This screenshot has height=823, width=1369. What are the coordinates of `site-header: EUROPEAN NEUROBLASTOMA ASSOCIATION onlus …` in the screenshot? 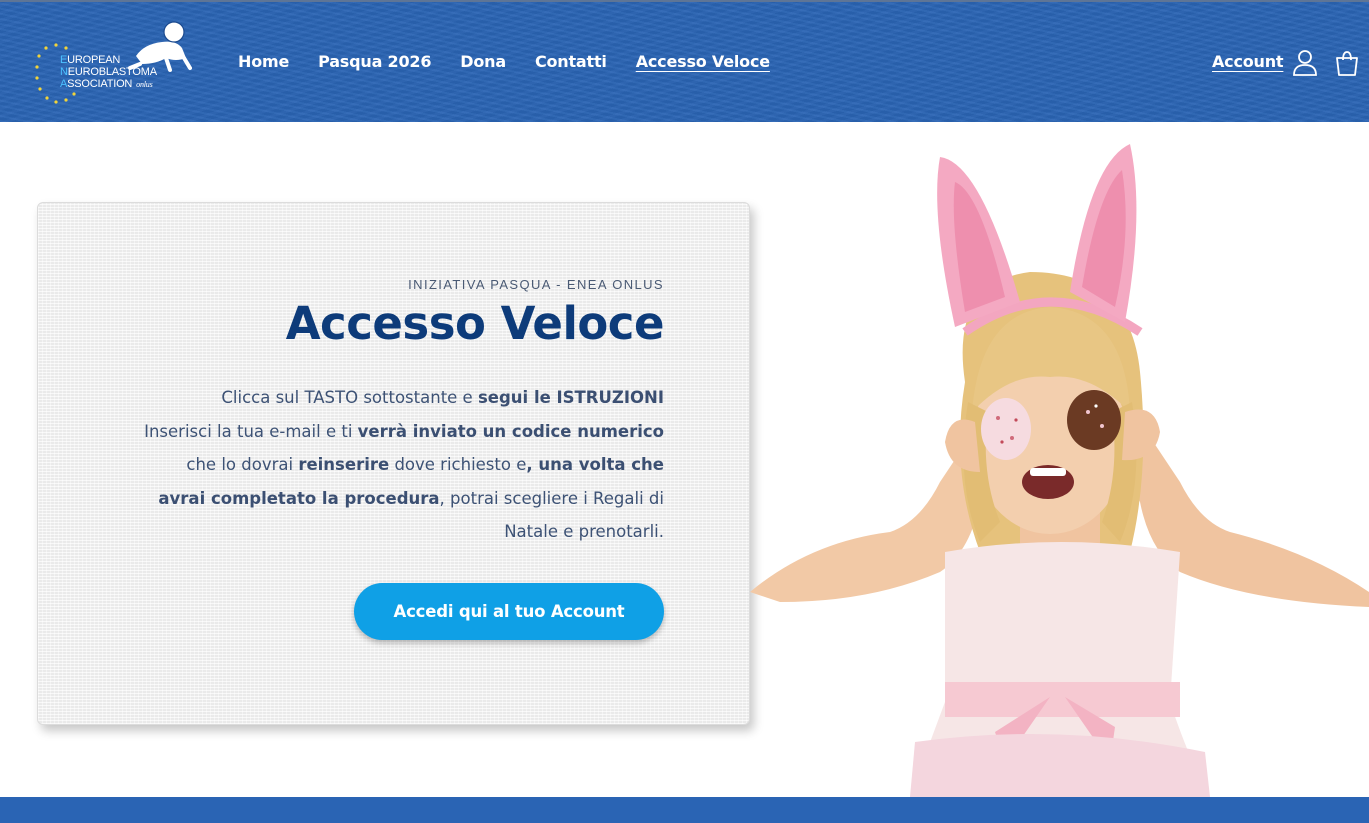 It's located at (684, 61).